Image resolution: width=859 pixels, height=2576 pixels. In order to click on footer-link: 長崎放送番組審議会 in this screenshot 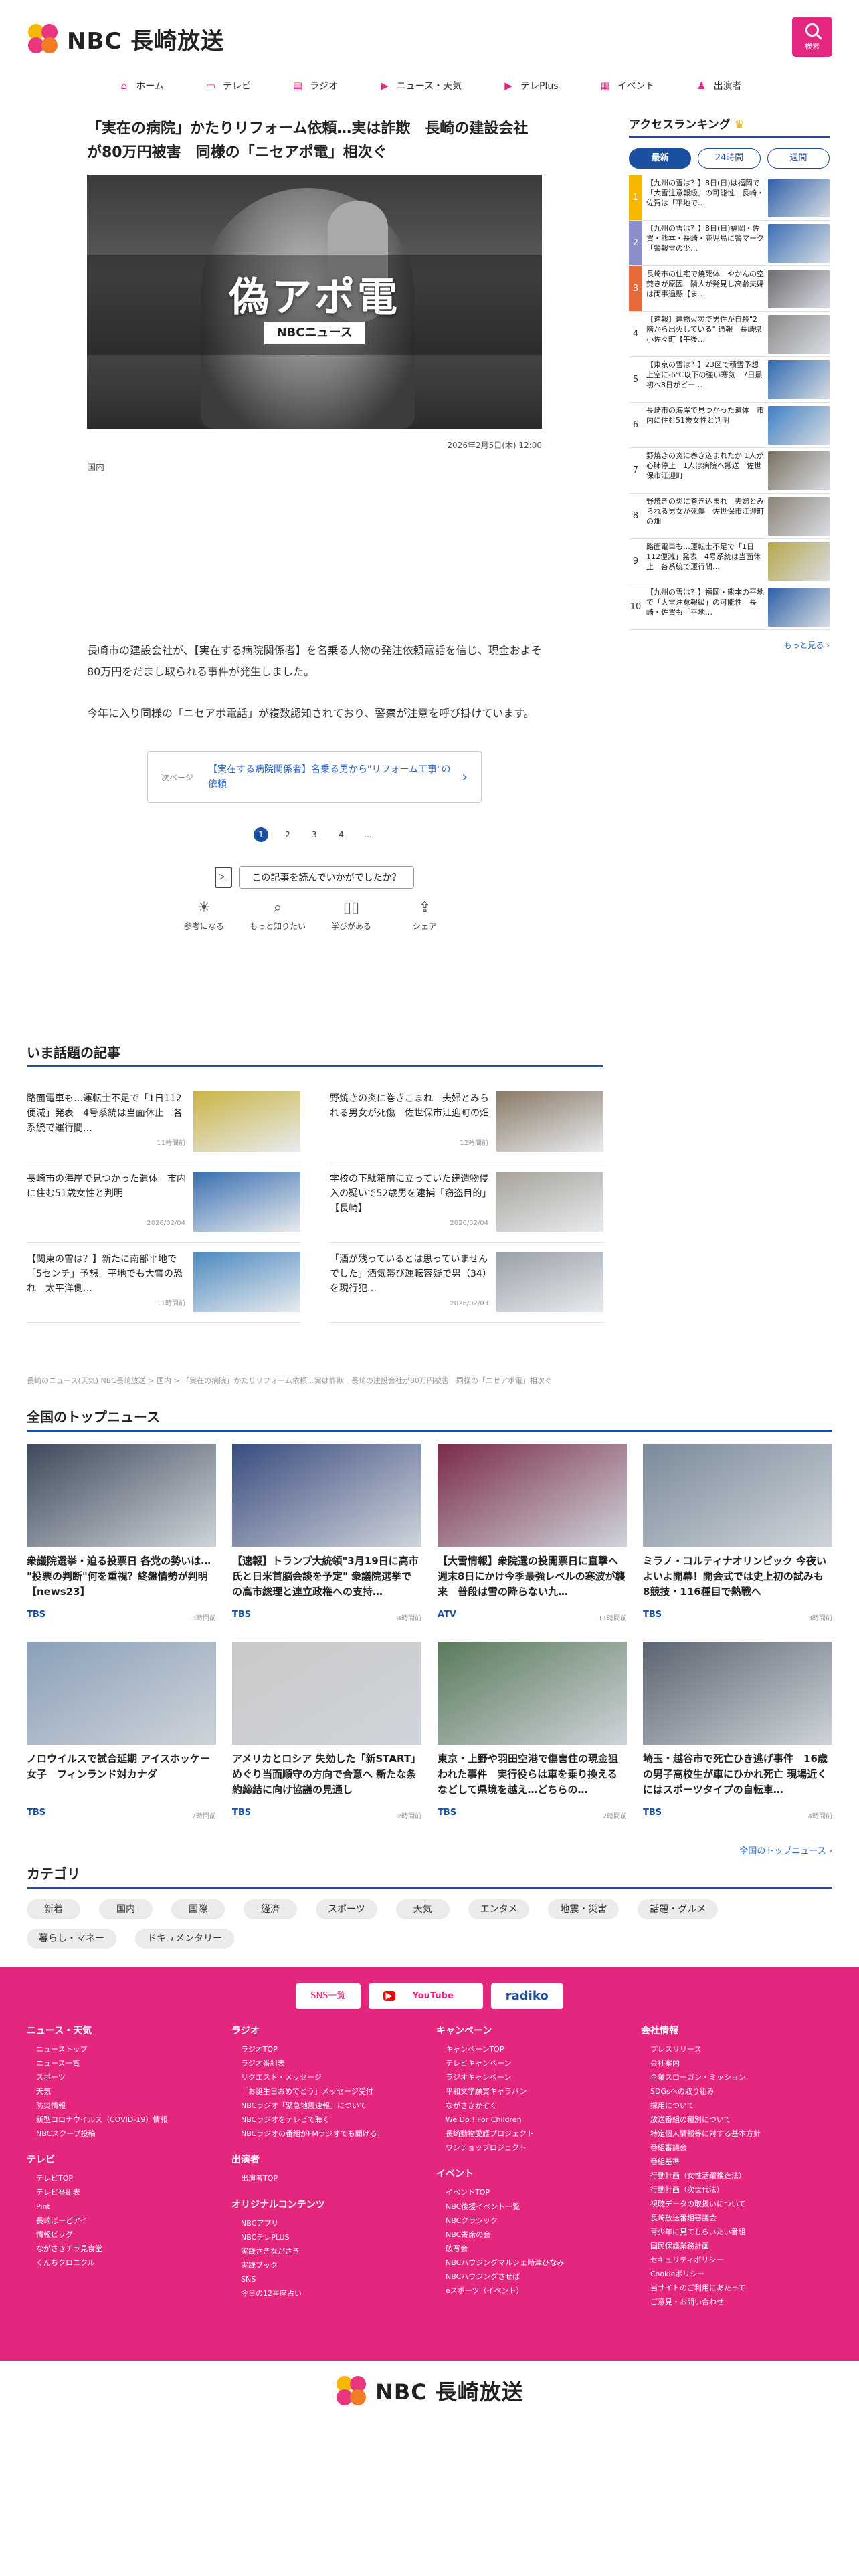, I will do `click(737, 2218)`.